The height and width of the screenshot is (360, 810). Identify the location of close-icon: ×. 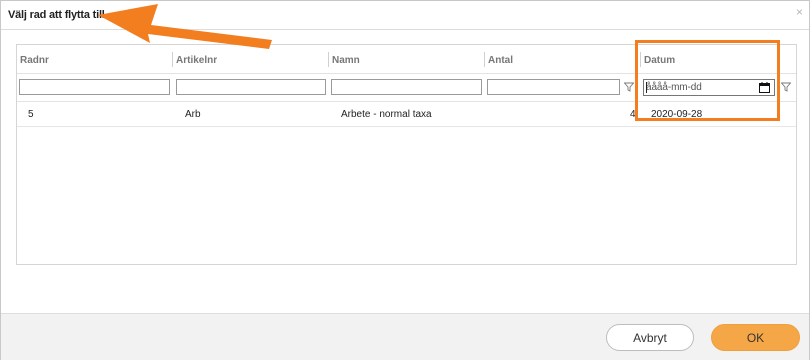
(799, 12).